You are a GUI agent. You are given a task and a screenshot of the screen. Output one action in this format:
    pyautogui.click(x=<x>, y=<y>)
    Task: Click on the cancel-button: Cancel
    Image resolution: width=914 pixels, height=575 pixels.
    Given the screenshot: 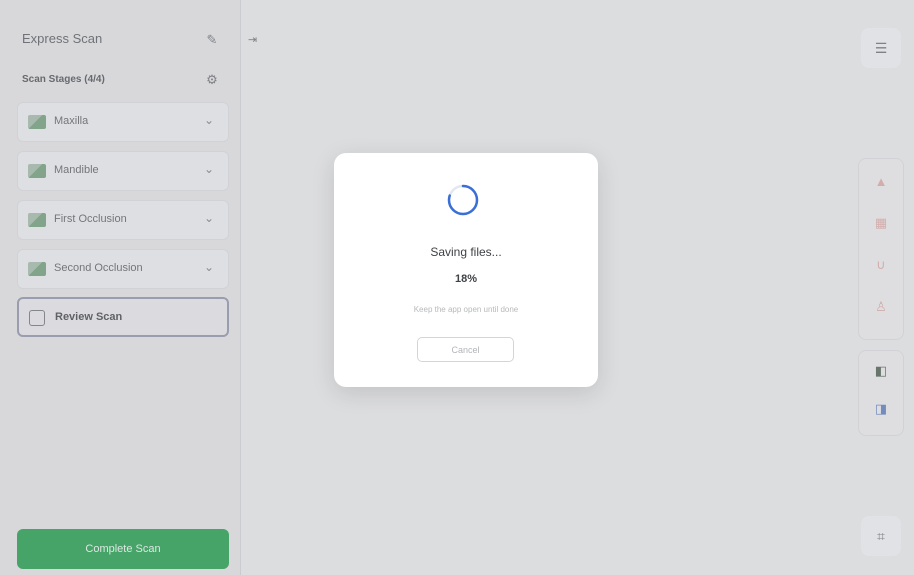 What is the action you would take?
    pyautogui.click(x=465, y=349)
    